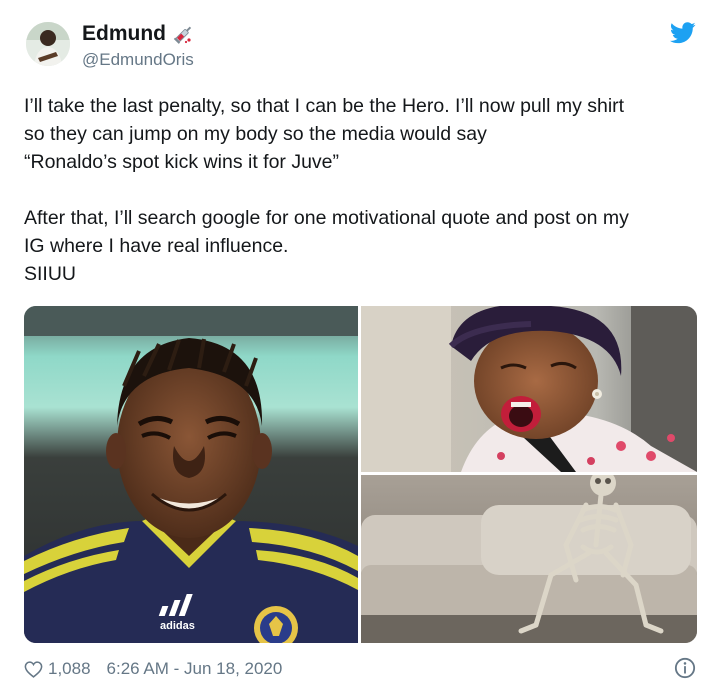 This screenshot has width=720, height=693. I want to click on skeleton-on-couch-photo, so click(529, 559).